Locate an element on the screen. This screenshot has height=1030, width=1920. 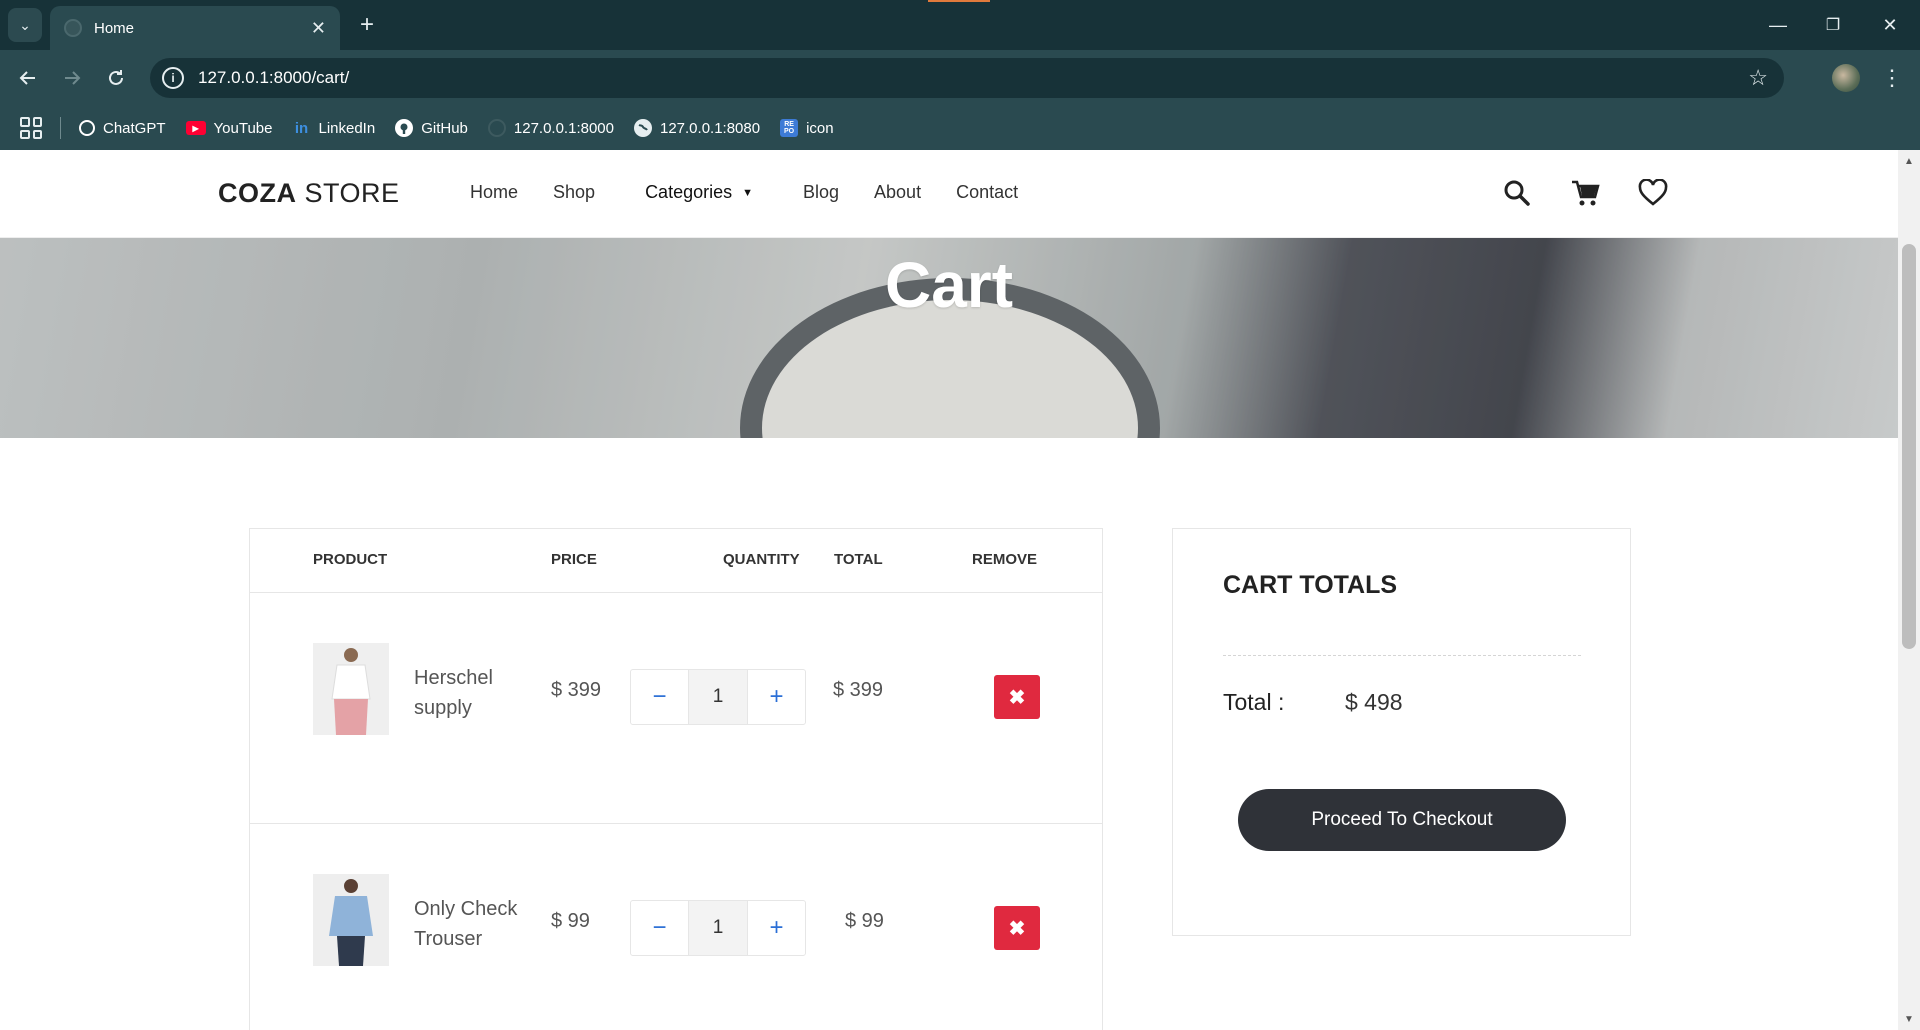
header-total: TOTAL is located at coordinates (858, 559).